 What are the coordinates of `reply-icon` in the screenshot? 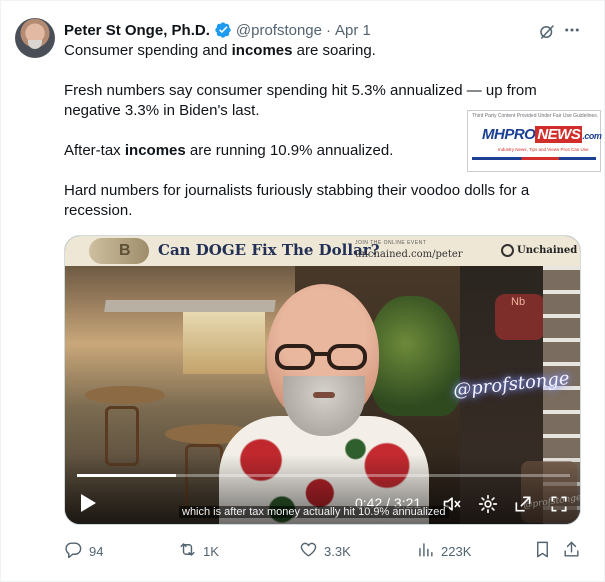 It's located at (73, 551).